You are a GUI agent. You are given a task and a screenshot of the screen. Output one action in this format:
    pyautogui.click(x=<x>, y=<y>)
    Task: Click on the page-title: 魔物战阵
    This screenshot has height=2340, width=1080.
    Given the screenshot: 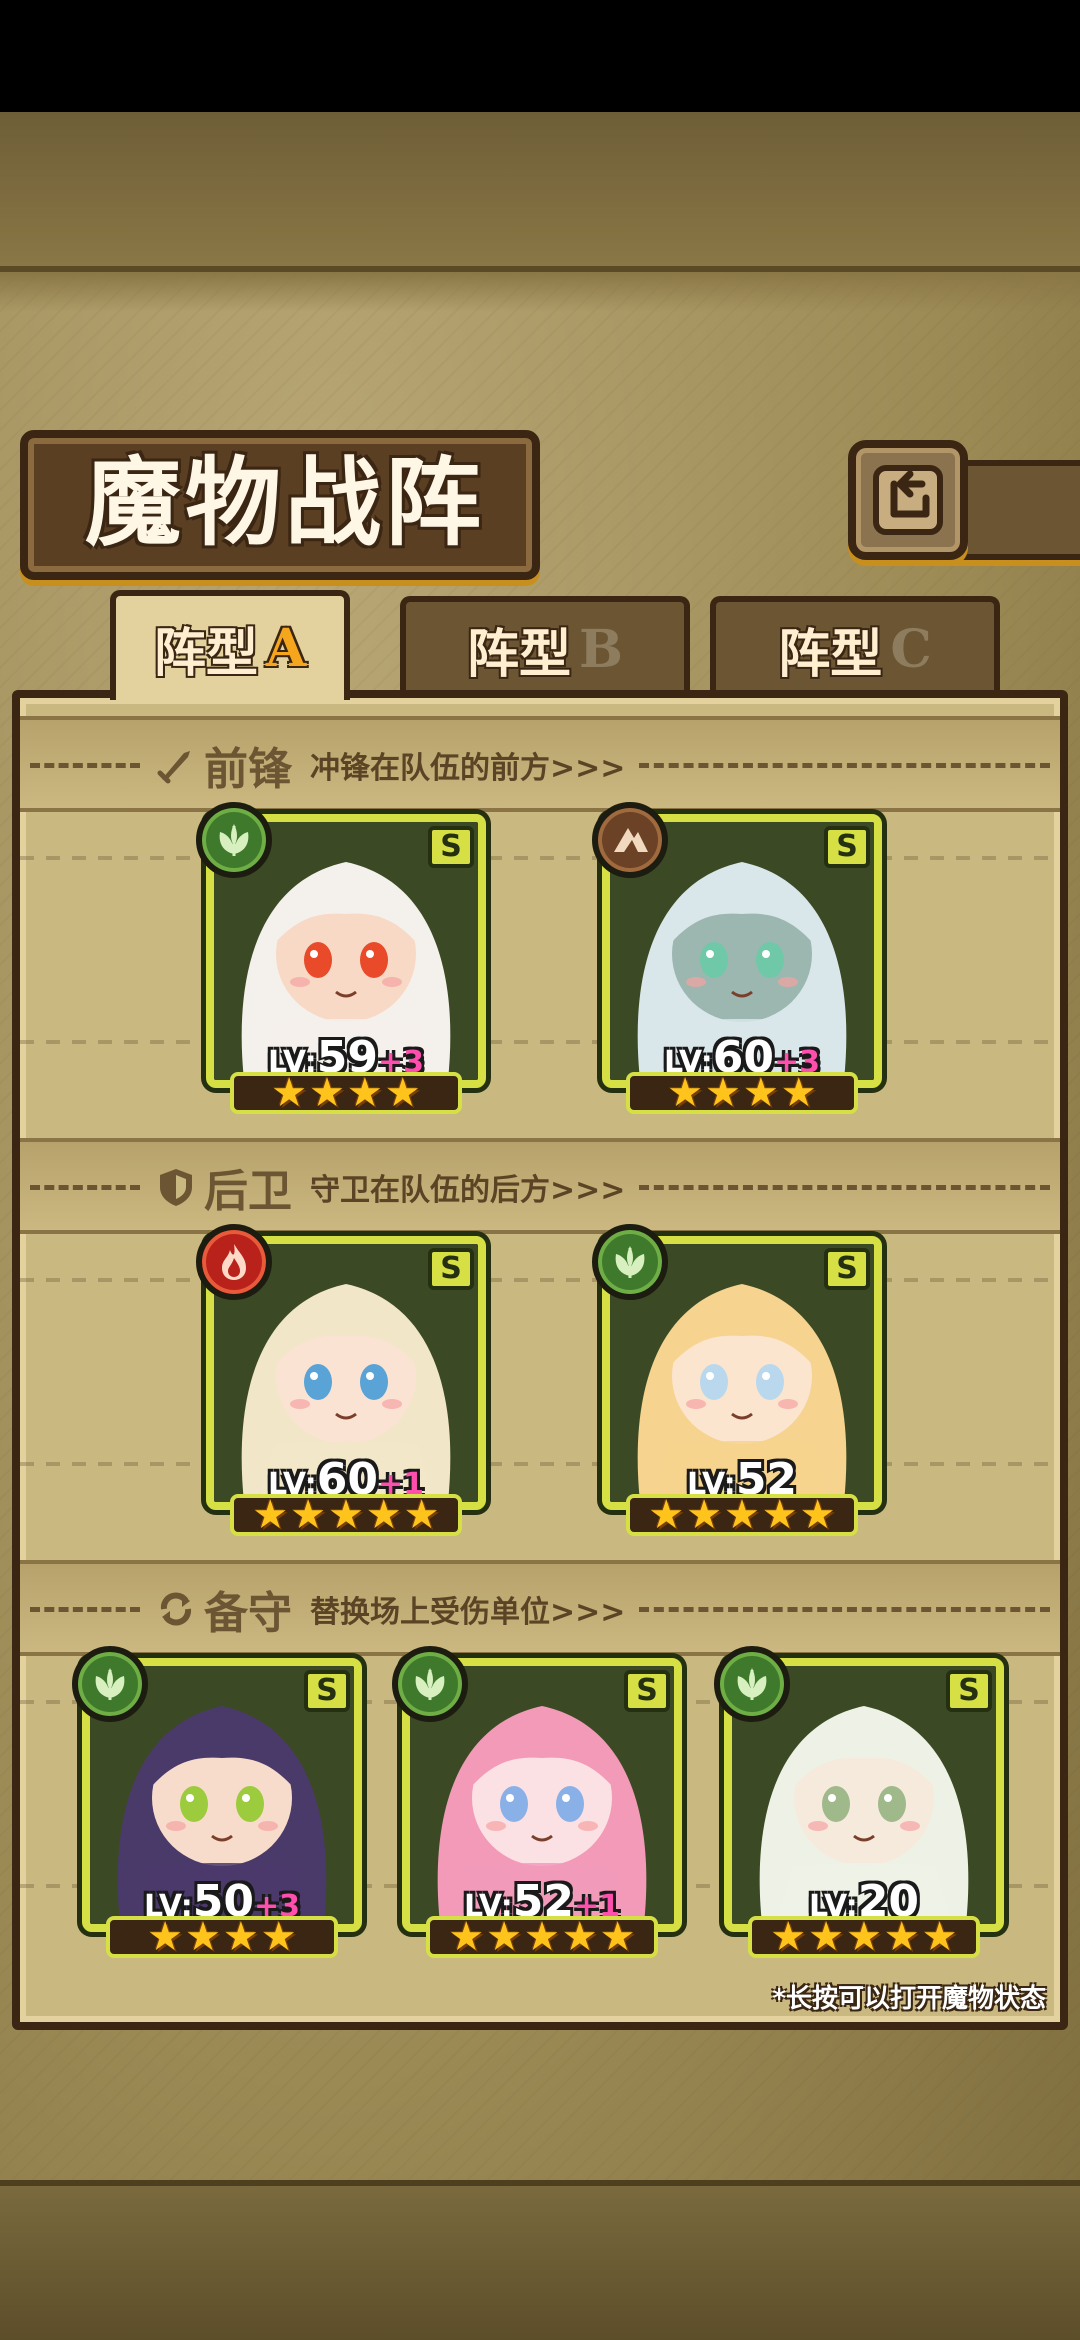 What is the action you would take?
    pyautogui.click(x=285, y=502)
    